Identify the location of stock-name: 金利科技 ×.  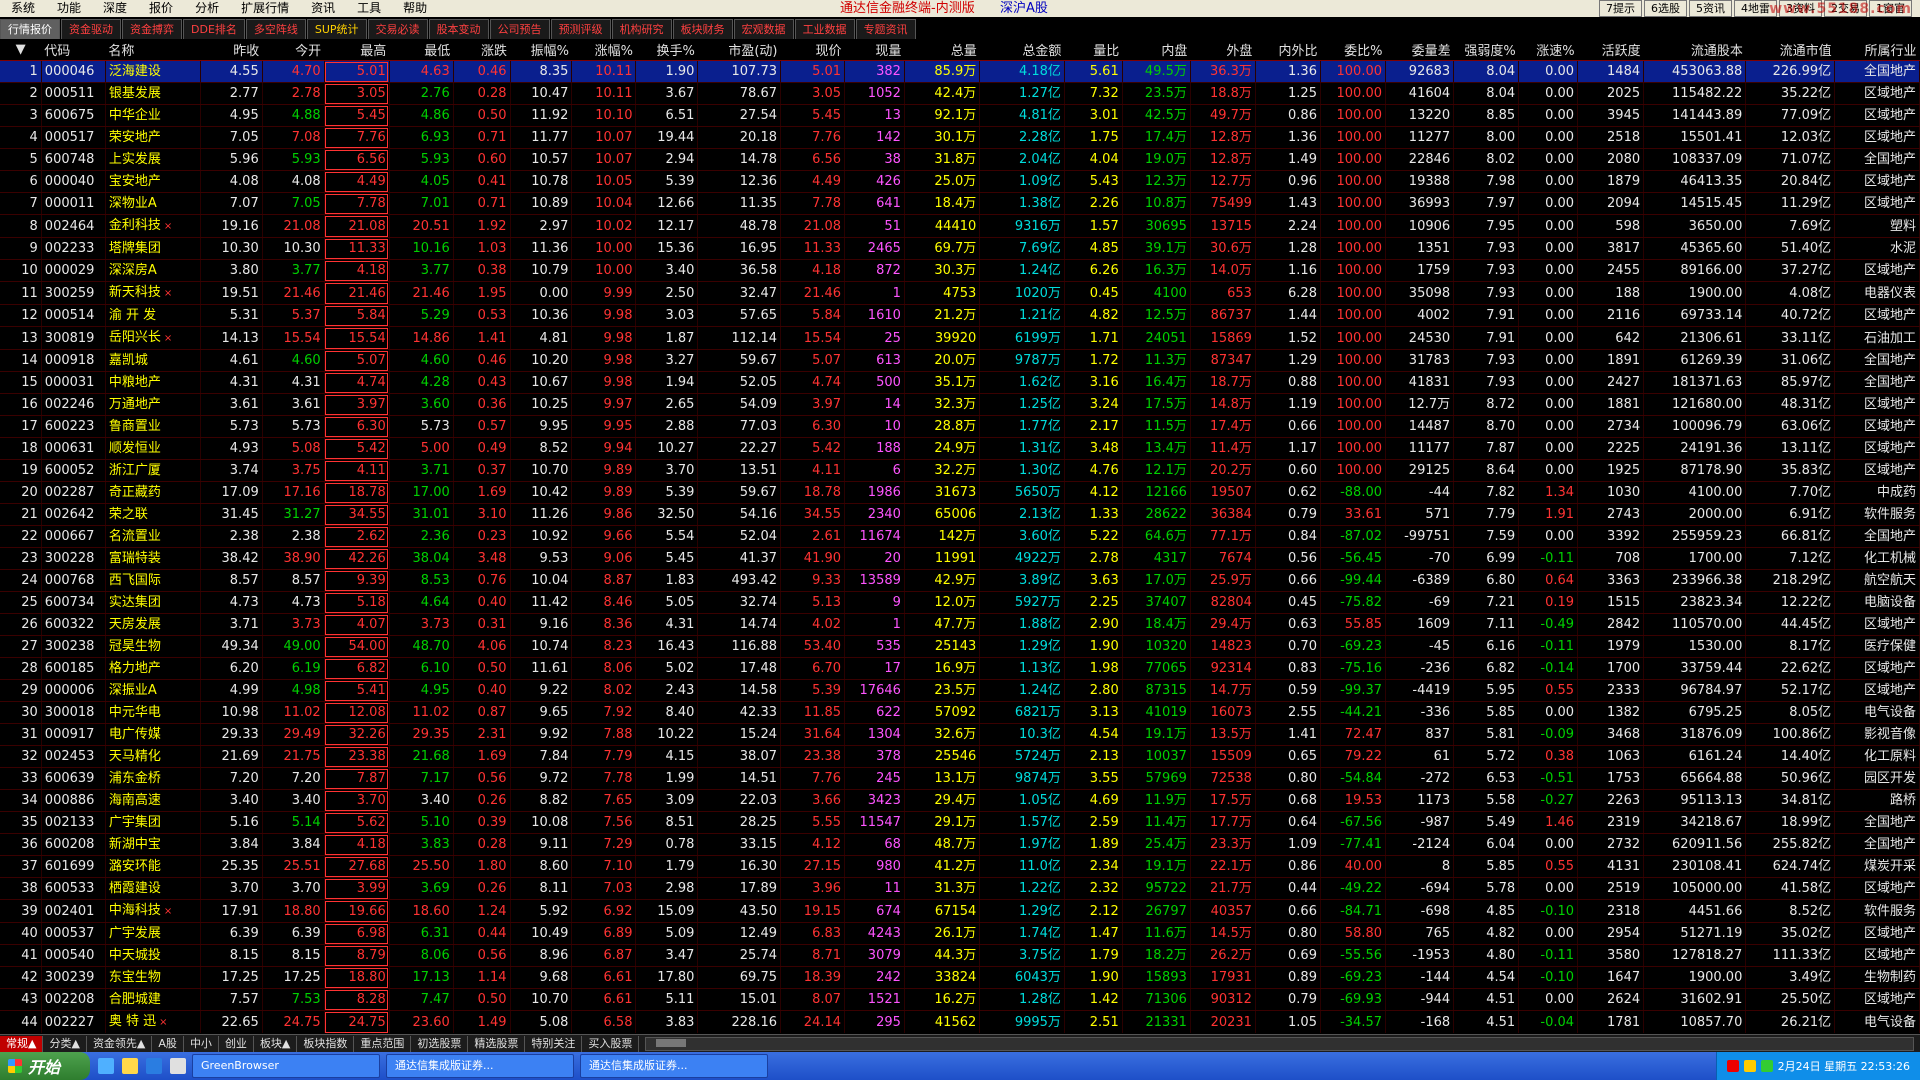
(153, 226).